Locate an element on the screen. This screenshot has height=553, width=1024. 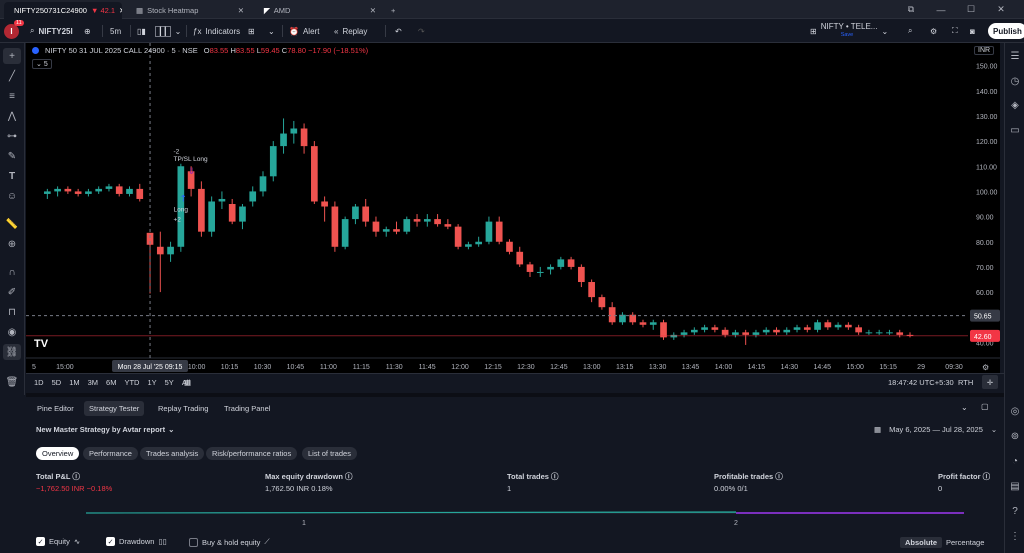
range-button-3m: 3M is located at coordinates (93, 382).